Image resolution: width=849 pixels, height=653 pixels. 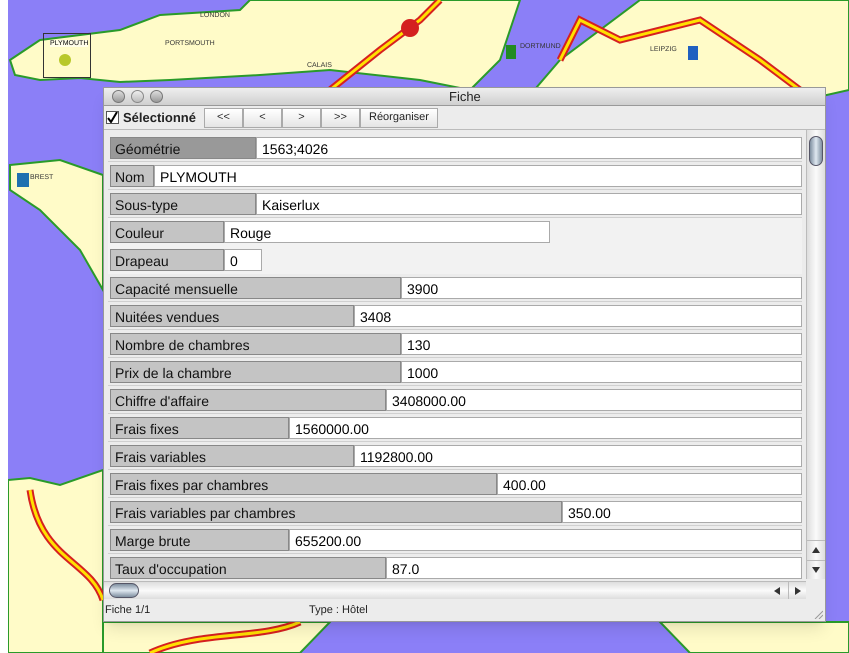 What do you see at coordinates (601, 371) in the screenshot?
I see `field-value: 1000` at bounding box center [601, 371].